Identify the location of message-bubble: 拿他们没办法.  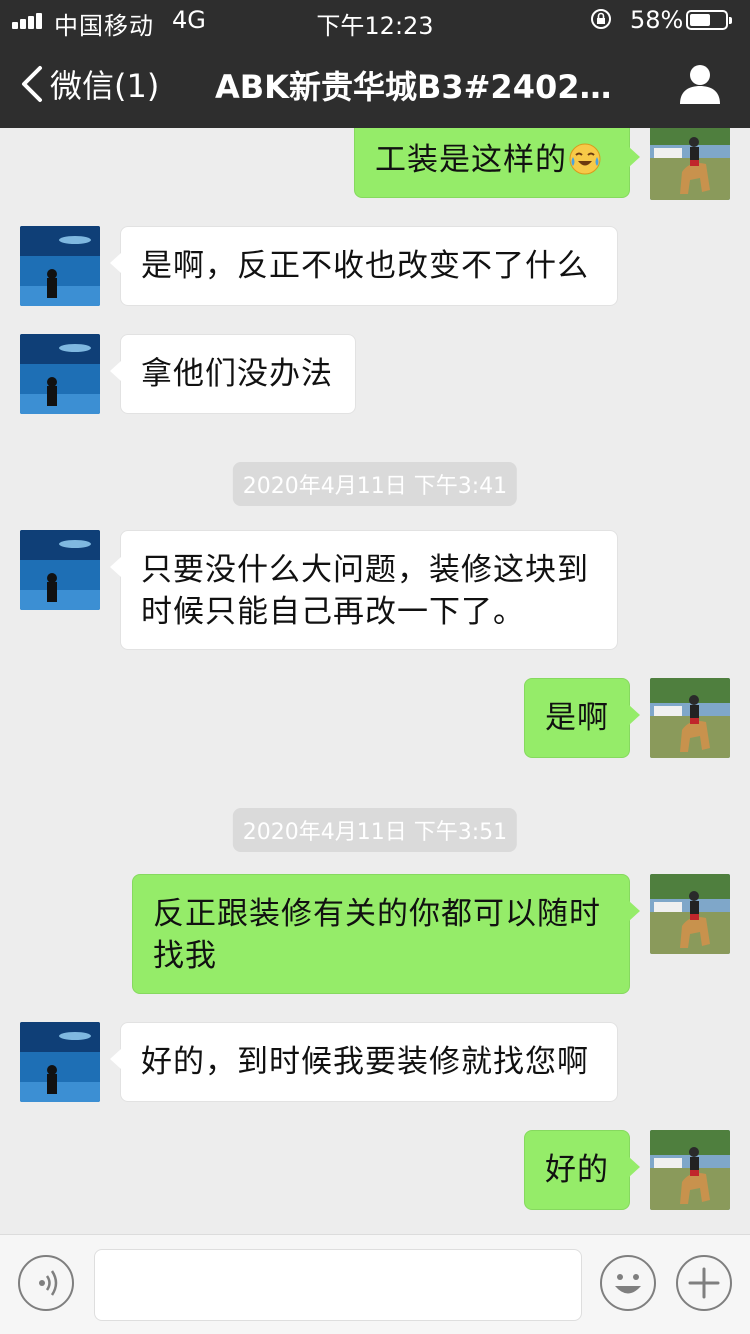
(233, 374).